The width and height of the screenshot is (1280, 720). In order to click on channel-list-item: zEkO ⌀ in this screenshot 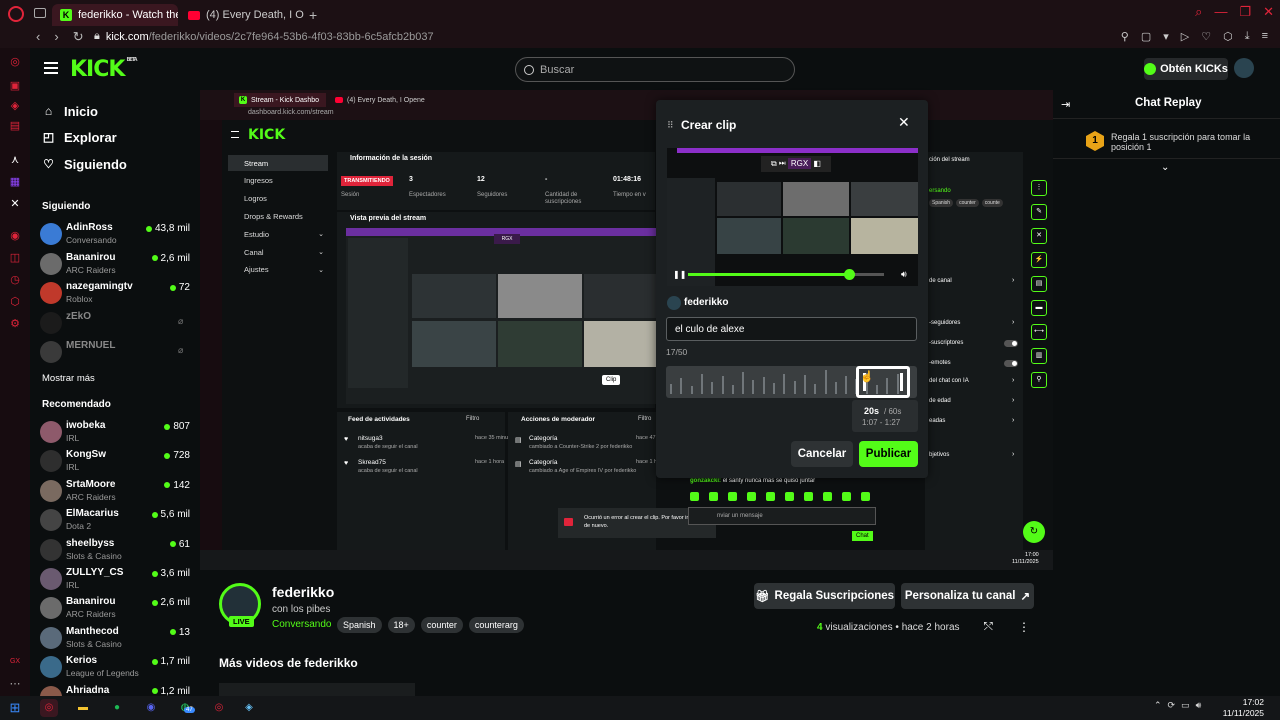, I will do `click(115, 323)`.